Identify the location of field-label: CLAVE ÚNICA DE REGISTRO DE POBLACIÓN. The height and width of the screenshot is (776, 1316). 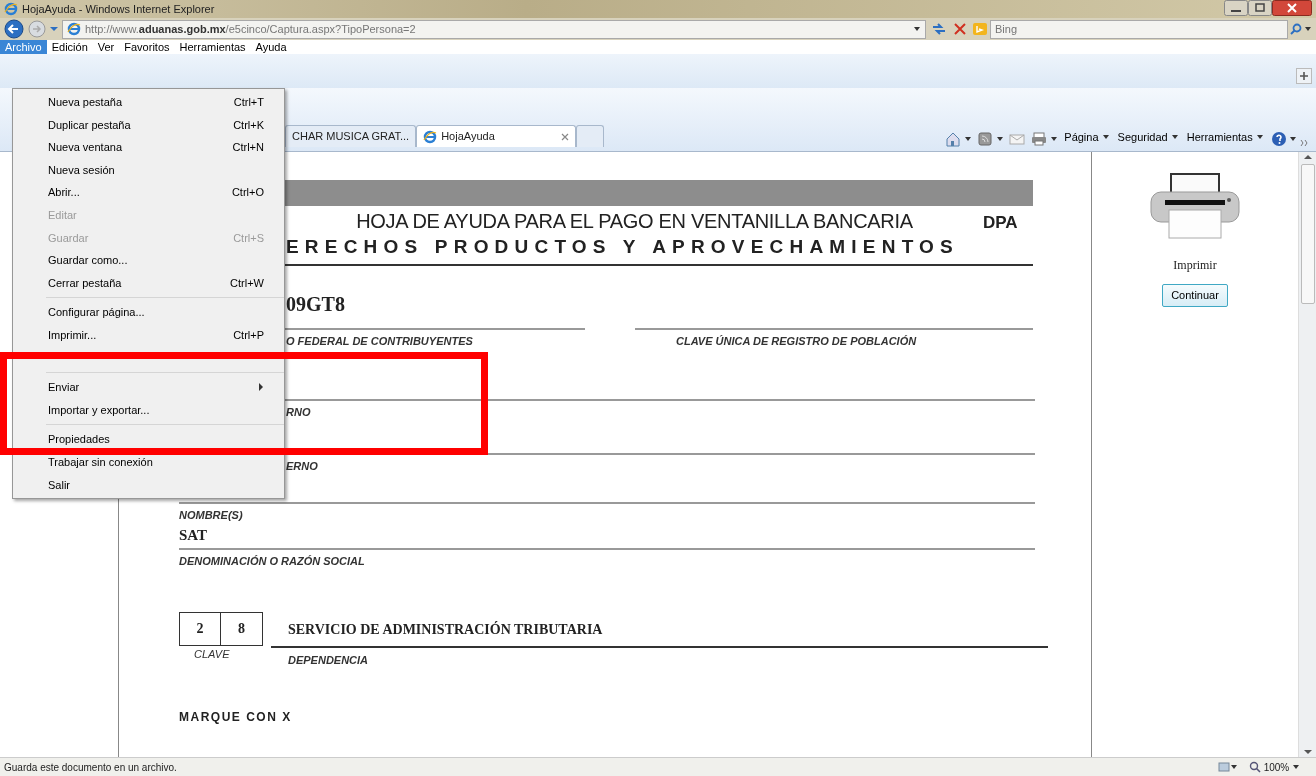
(796, 341).